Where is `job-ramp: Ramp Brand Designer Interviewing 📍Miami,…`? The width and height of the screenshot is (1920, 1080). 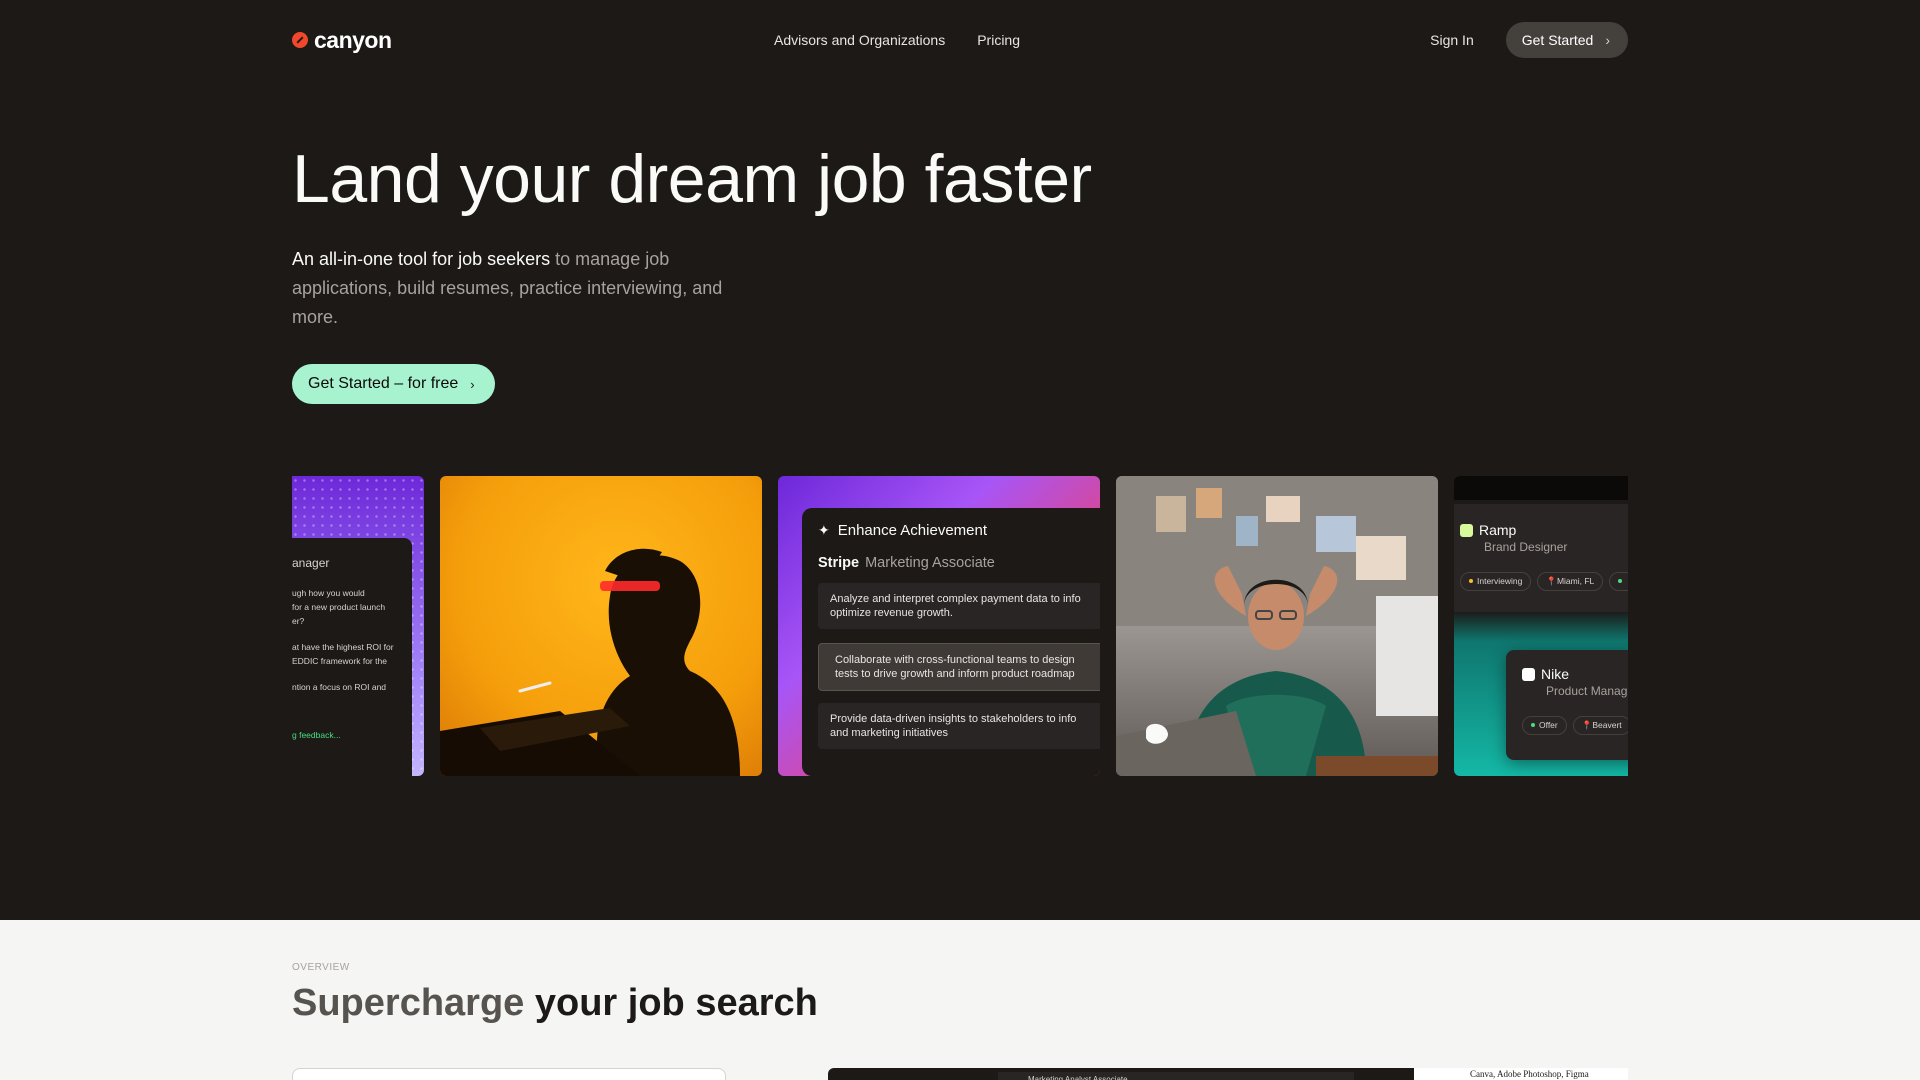 job-ramp: Ramp Brand Designer Interviewing 📍Miami,… is located at coordinates (1541, 558).